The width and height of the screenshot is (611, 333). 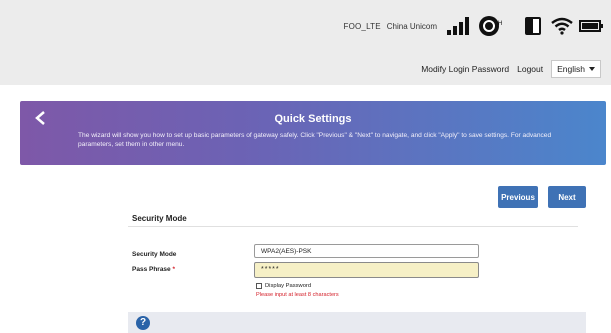 What do you see at coordinates (458, 26) in the screenshot?
I see `signal-icon` at bounding box center [458, 26].